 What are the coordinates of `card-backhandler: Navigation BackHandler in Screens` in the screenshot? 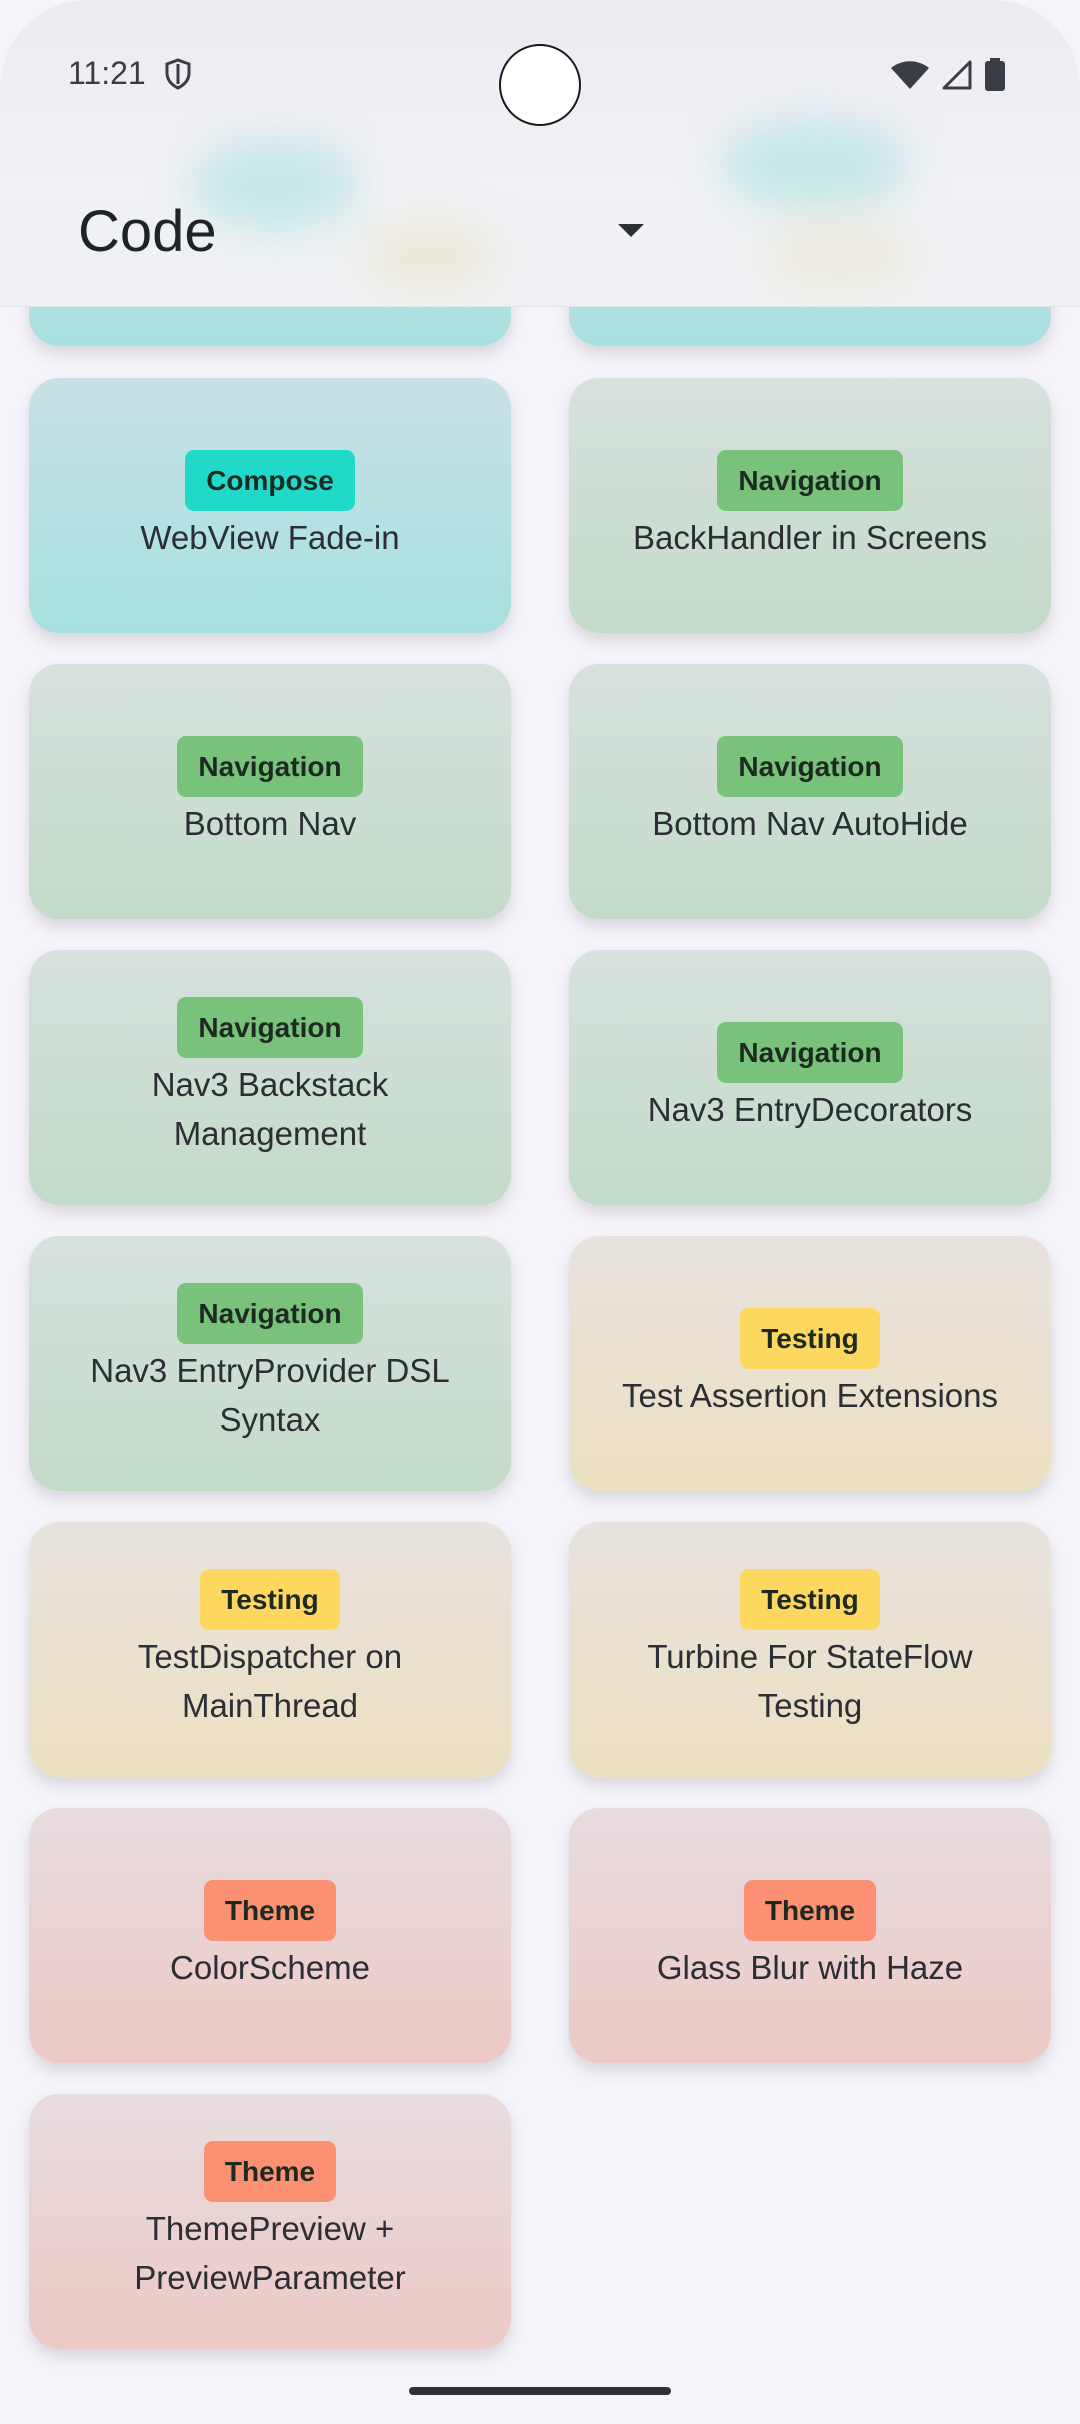 It's located at (810, 505).